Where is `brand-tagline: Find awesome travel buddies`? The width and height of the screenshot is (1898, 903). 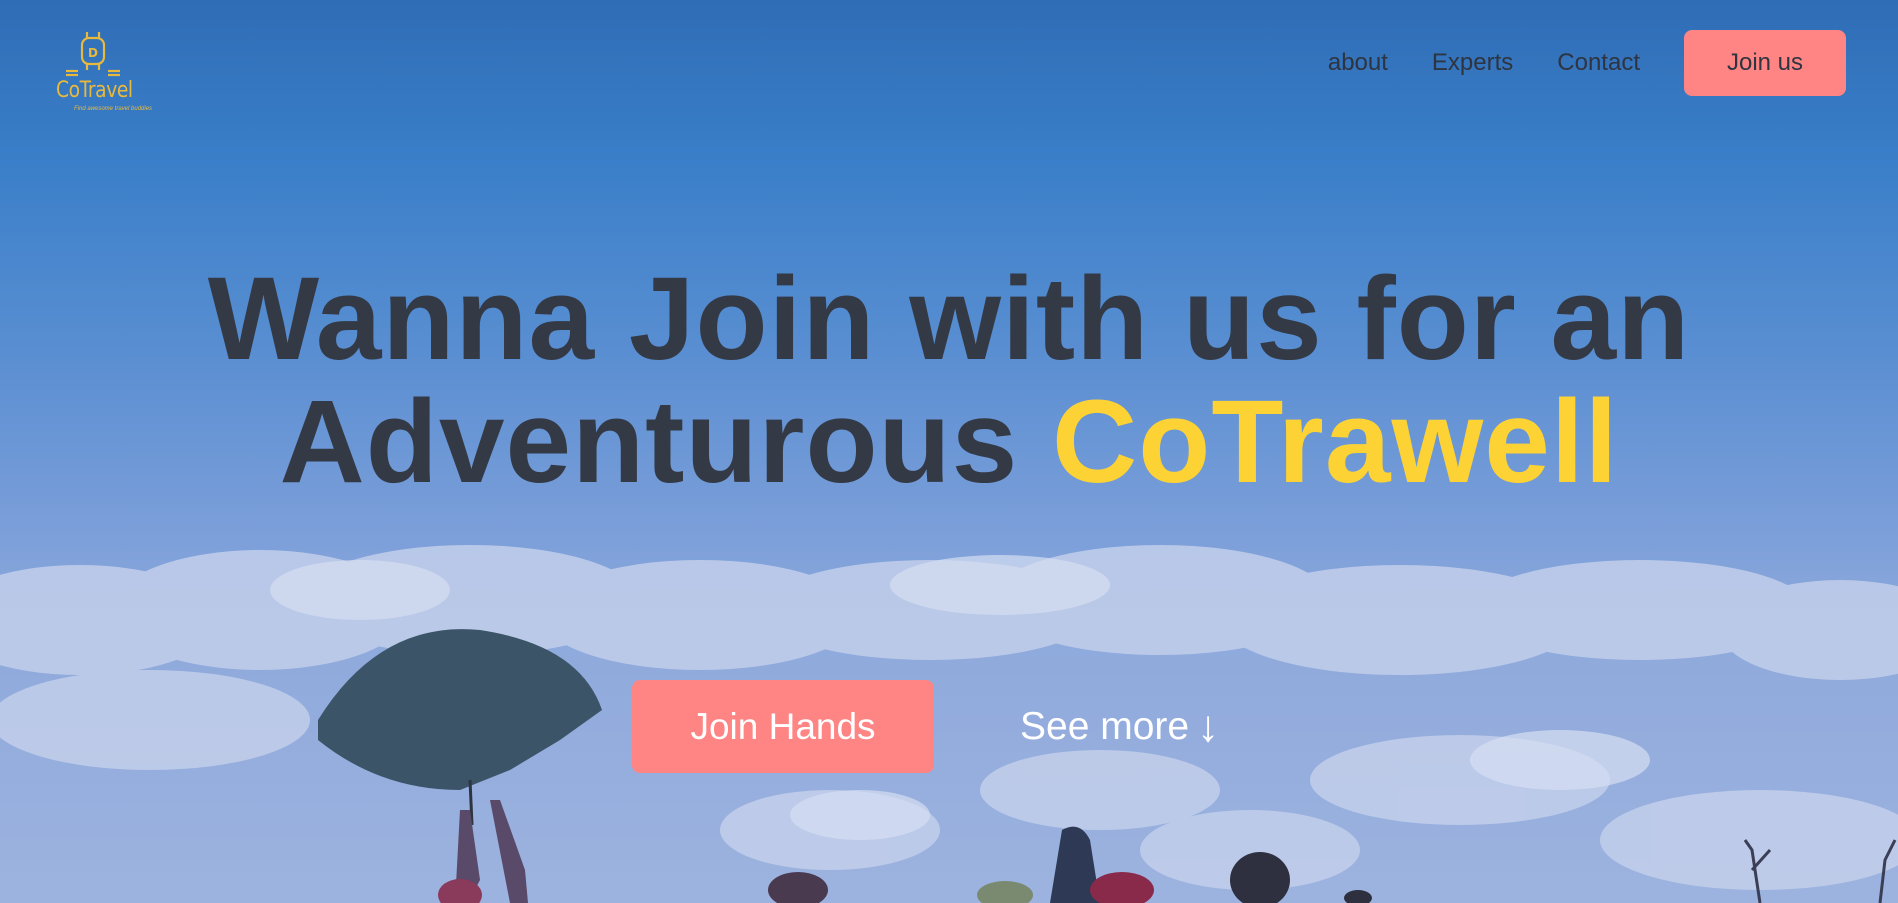
brand-tagline: Find awesome travel buddies is located at coordinates (113, 109).